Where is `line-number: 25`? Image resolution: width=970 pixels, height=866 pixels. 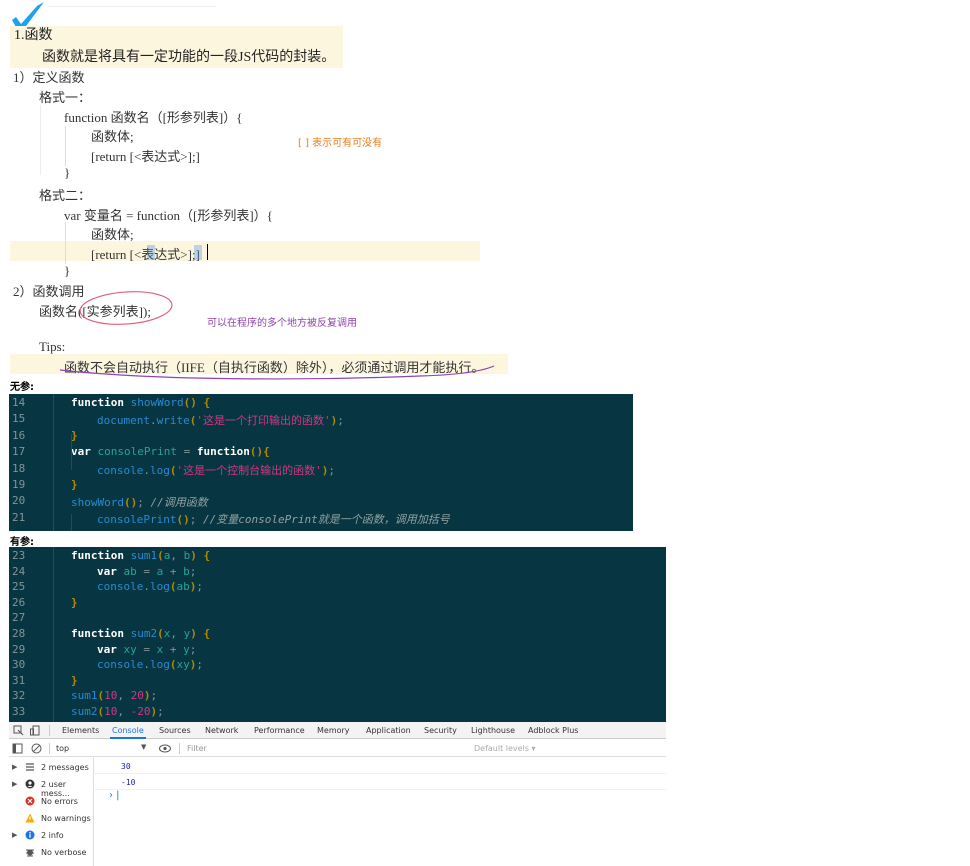
line-number: 25 is located at coordinates (19, 587).